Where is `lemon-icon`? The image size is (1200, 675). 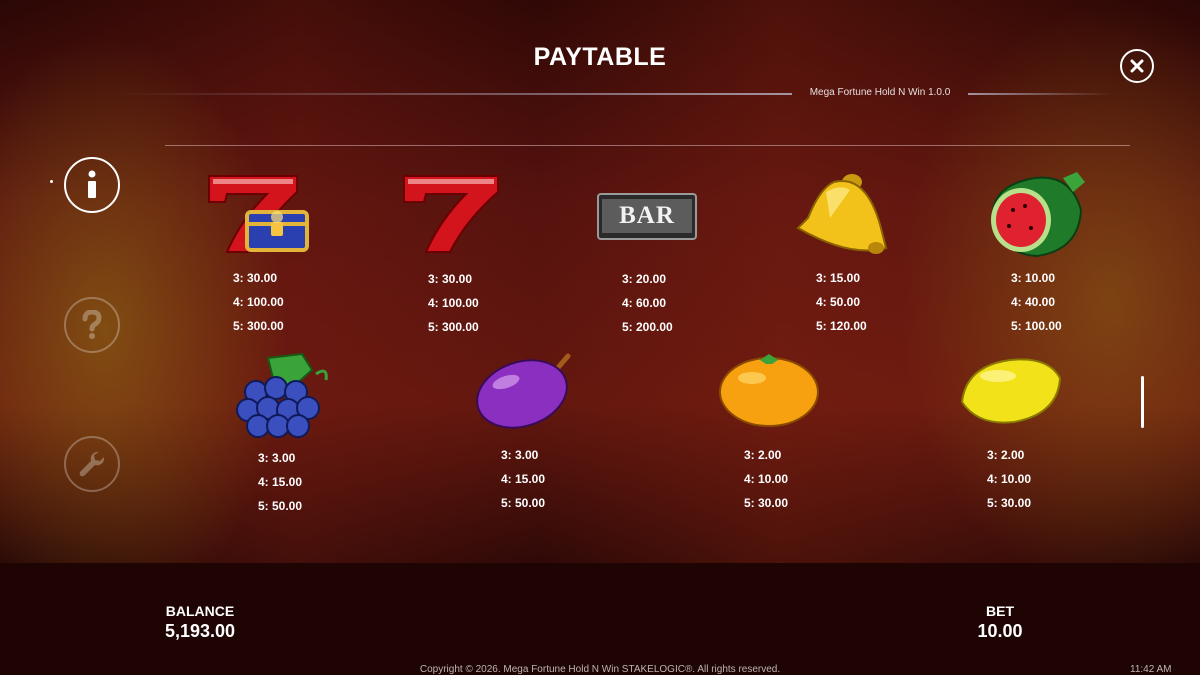 lemon-icon is located at coordinates (1011, 391).